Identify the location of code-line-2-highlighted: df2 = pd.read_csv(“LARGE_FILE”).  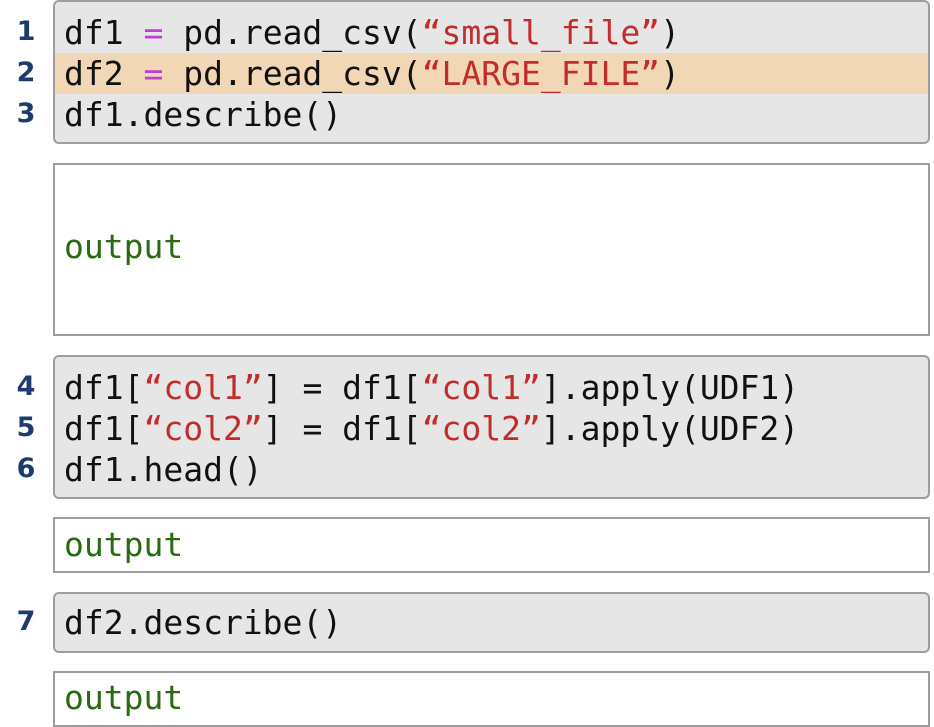
(491, 73).